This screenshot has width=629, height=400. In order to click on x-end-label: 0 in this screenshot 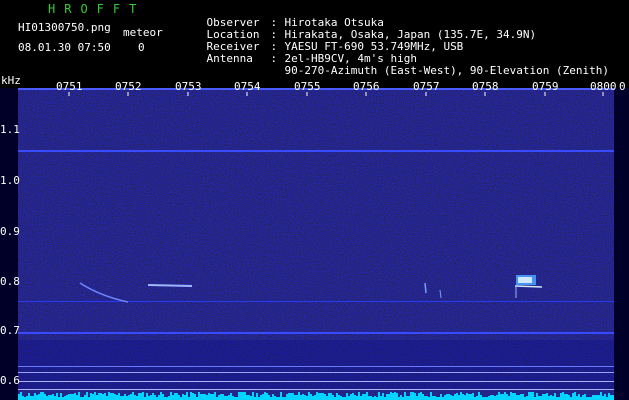, I will do `click(622, 86)`.